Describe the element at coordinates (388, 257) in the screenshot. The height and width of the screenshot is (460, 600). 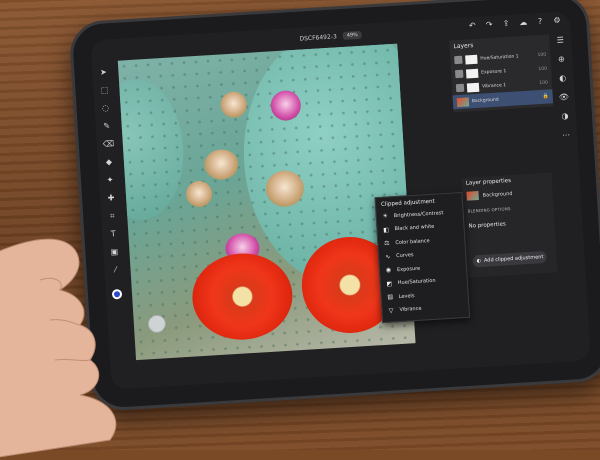
I see `curves-icon: ∿` at that location.